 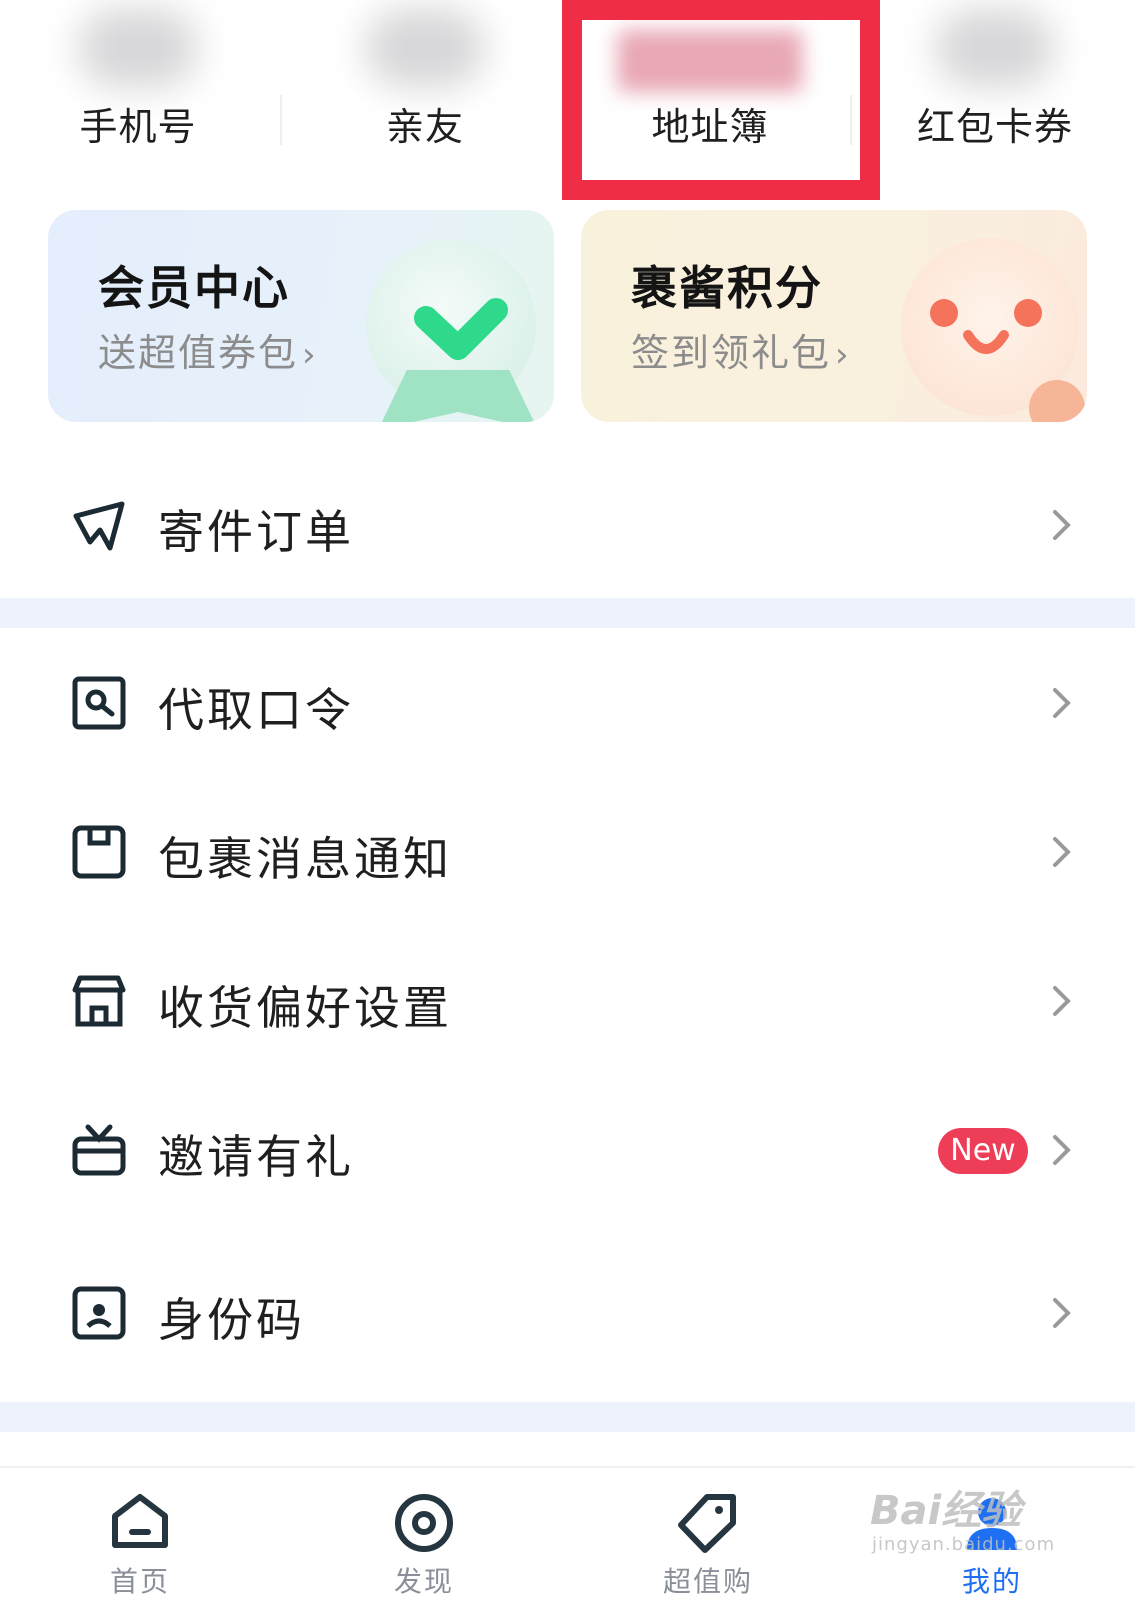 I want to click on tab-discover: 发现, so click(x=424, y=1534).